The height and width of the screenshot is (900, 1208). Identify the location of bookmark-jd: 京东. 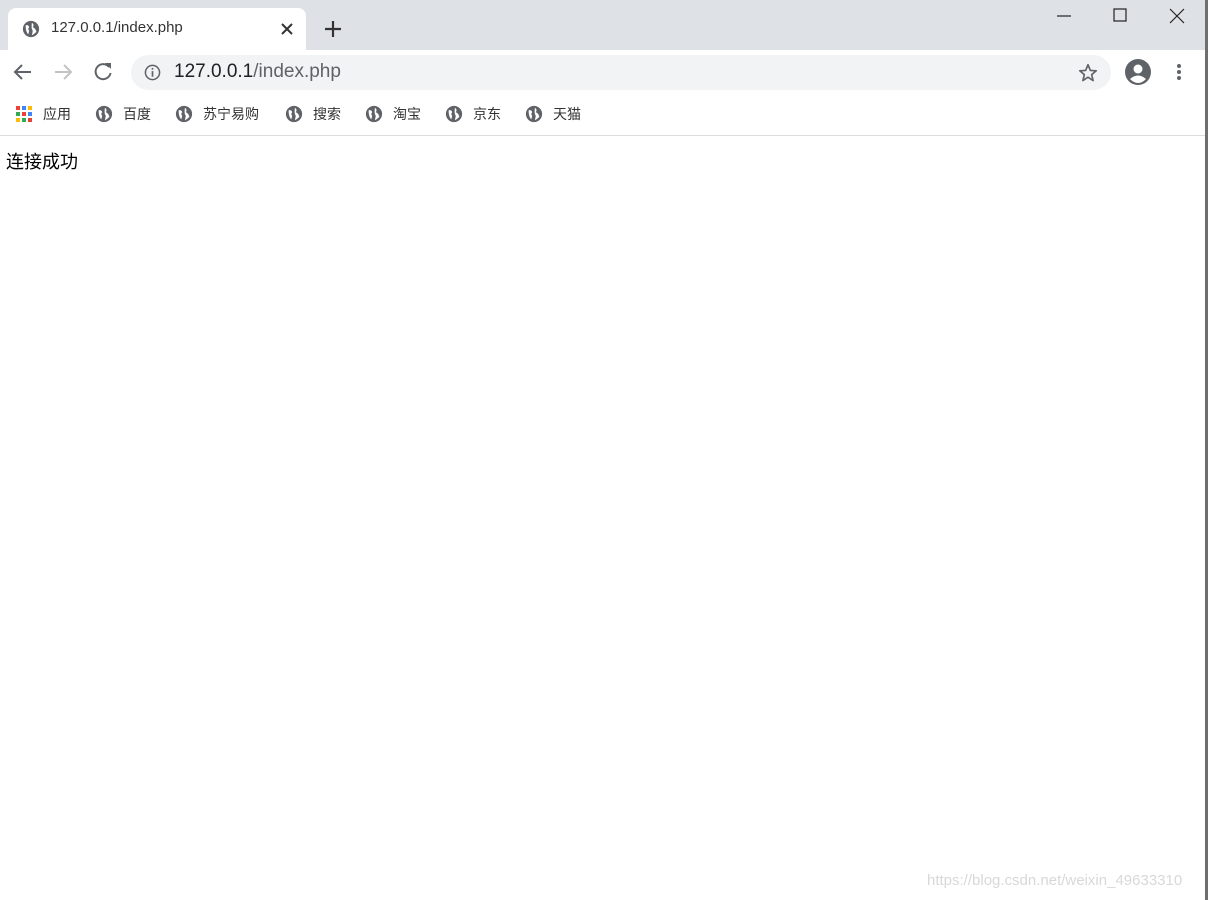
(473, 114).